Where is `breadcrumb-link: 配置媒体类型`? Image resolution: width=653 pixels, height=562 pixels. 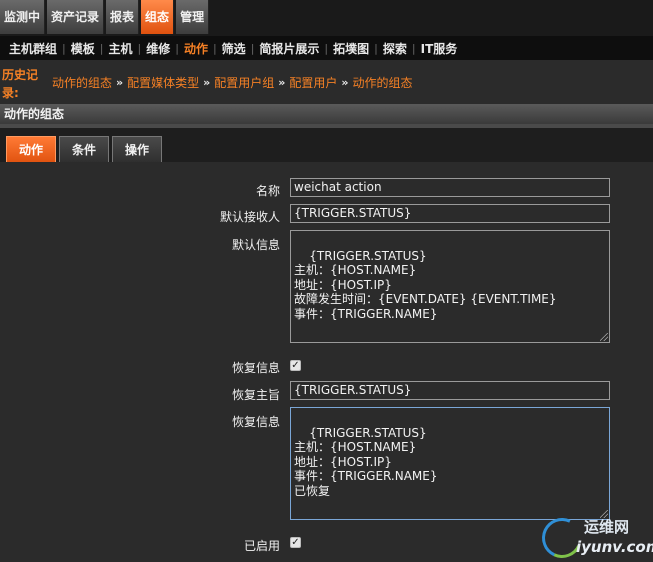
breadcrumb-link: 配置媒体类型 is located at coordinates (163, 82).